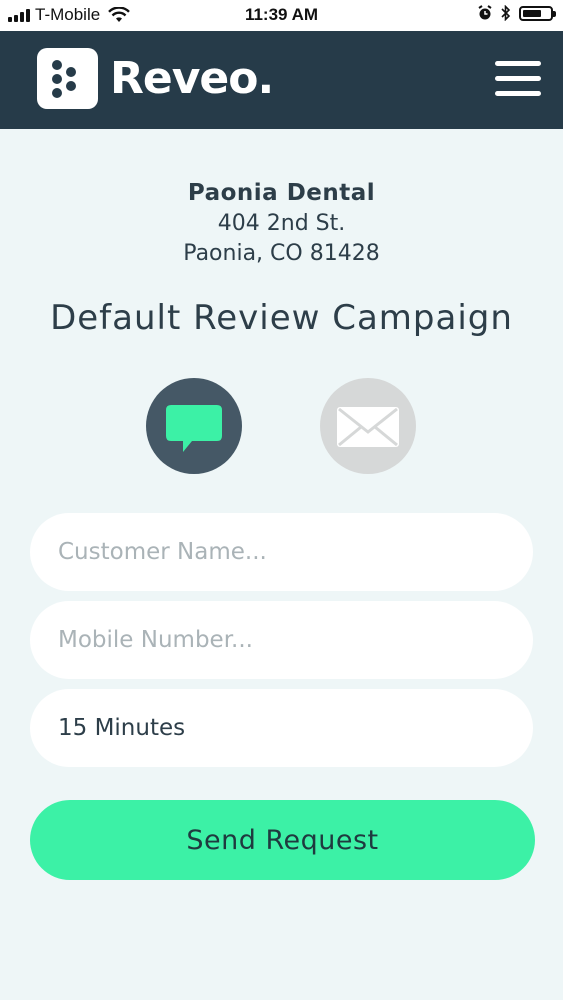 Image resolution: width=563 pixels, height=1000 pixels. What do you see at coordinates (518, 79) in the screenshot?
I see `hamburger-menu-icon` at bounding box center [518, 79].